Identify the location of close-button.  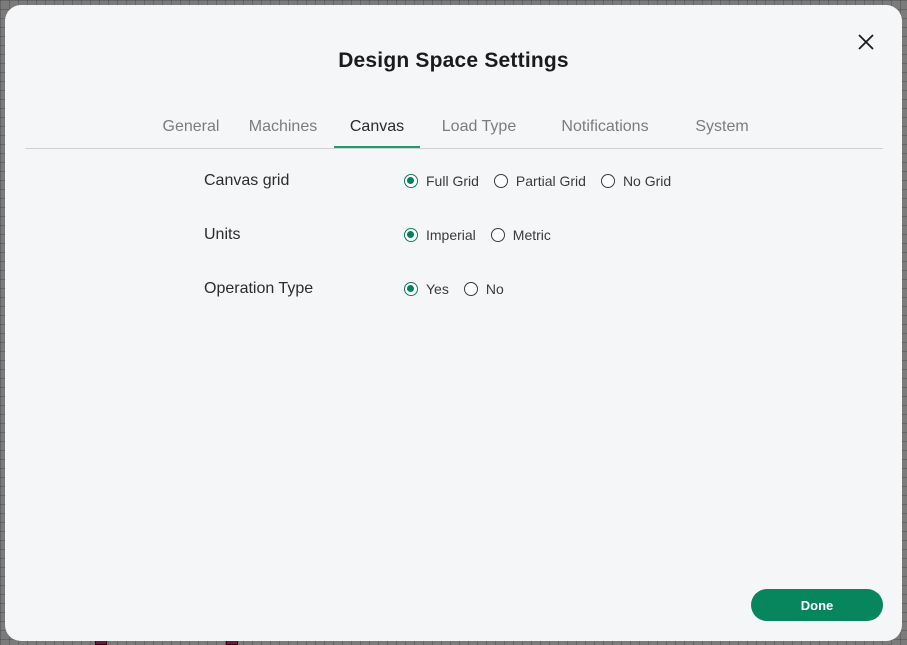
(866, 42).